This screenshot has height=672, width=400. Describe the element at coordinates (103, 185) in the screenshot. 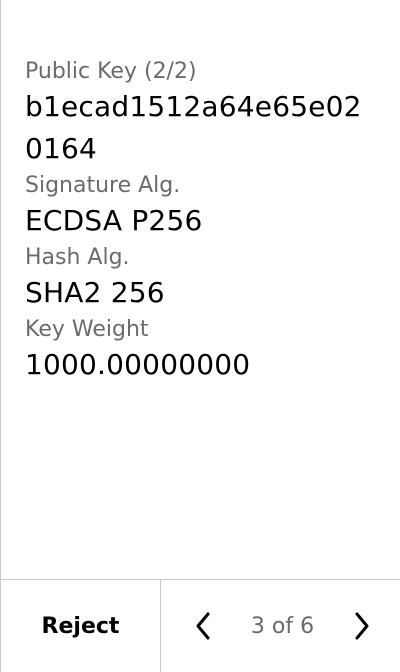

I see `signature-alg-label: Signature Alg.` at that location.